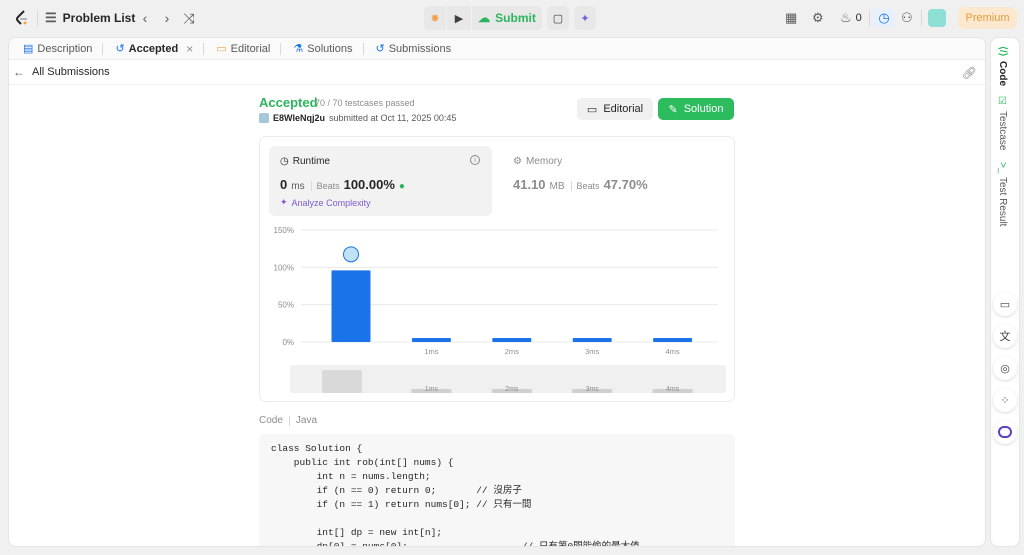 The image size is (1024, 555). Describe the element at coordinates (51, 17) in the screenshot. I see `list-icon: ☰` at that location.